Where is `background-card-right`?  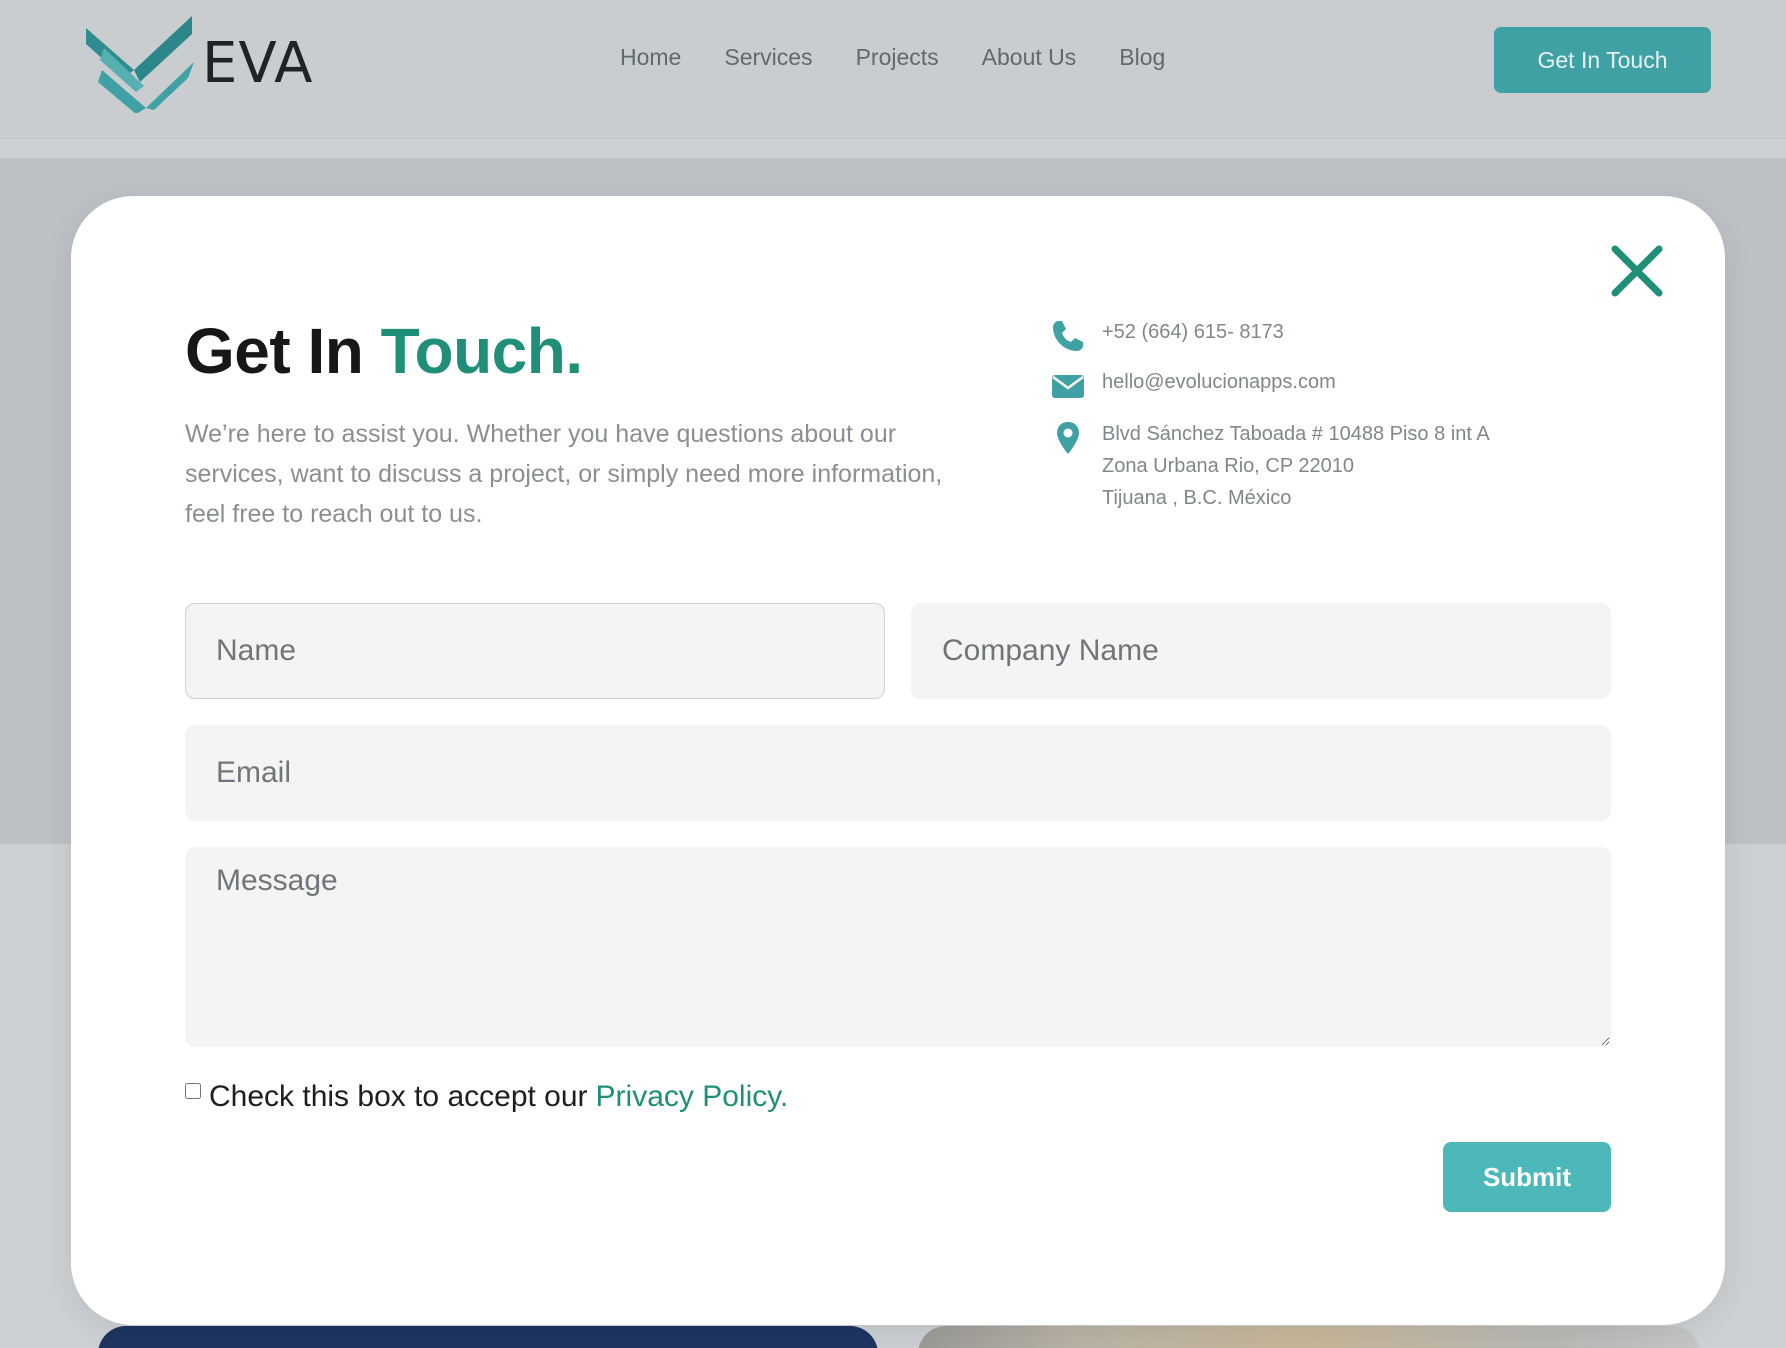
background-card-right is located at coordinates (1309, 1337).